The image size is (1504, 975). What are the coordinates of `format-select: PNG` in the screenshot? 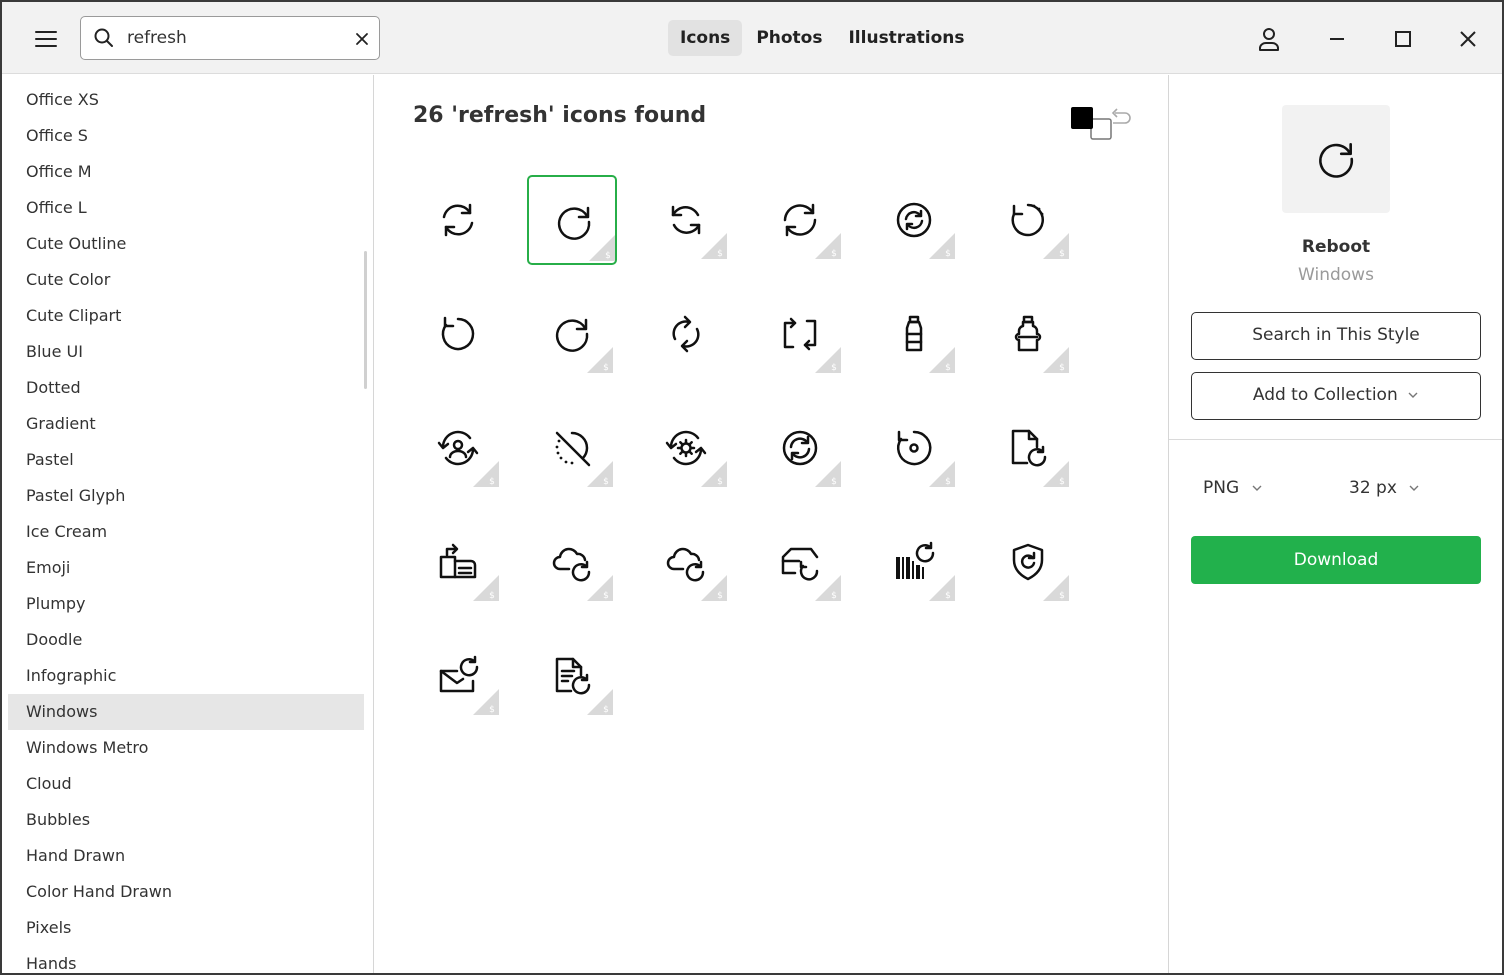 It's located at (1233, 488).